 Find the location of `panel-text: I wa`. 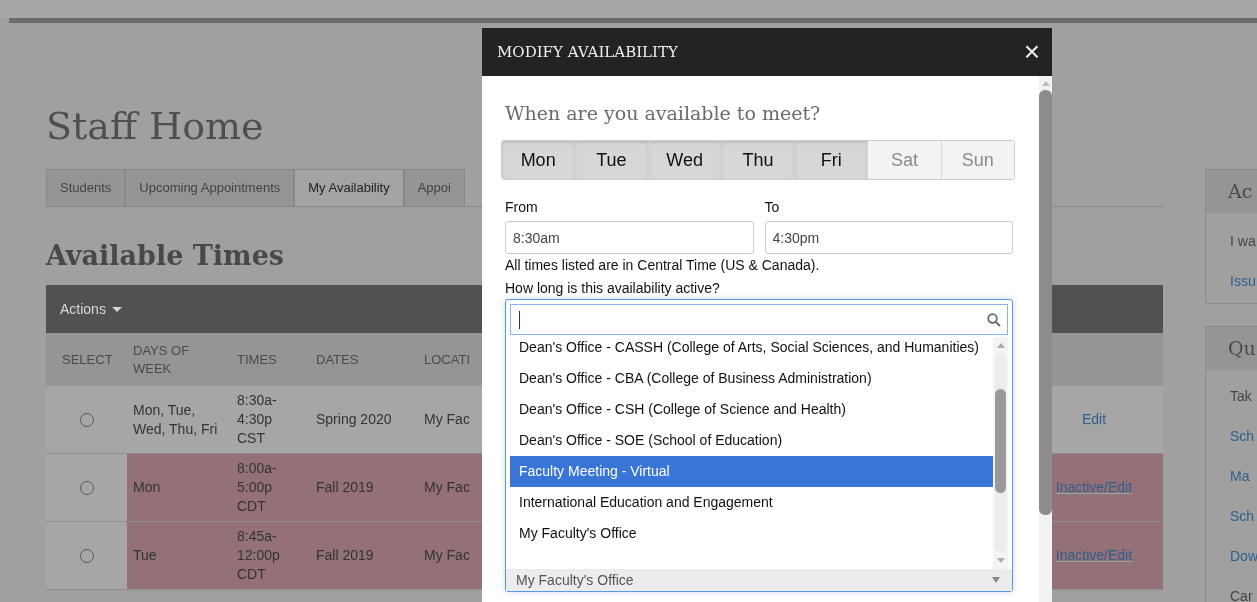

panel-text: I wa is located at coordinates (1243, 241).